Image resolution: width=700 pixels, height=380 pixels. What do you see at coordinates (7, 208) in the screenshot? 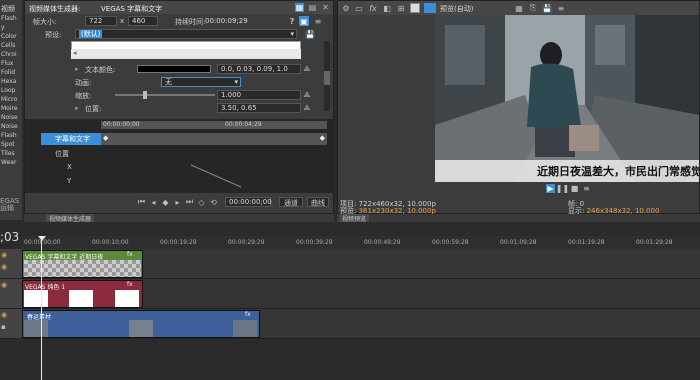
I see `side-label-line: 运输` at bounding box center [7, 208].